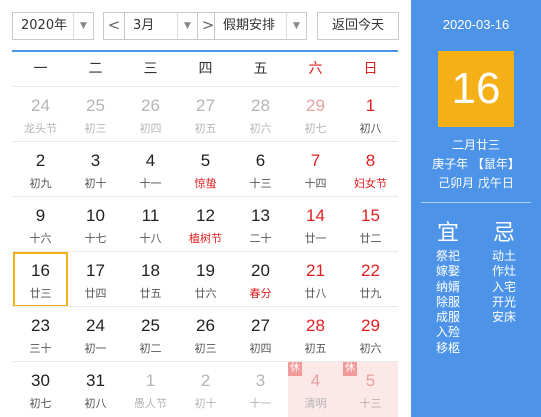 The width and height of the screenshot is (541, 417). Describe the element at coordinates (315, 114) in the screenshot. I see `day-cell: 29 初七` at that location.